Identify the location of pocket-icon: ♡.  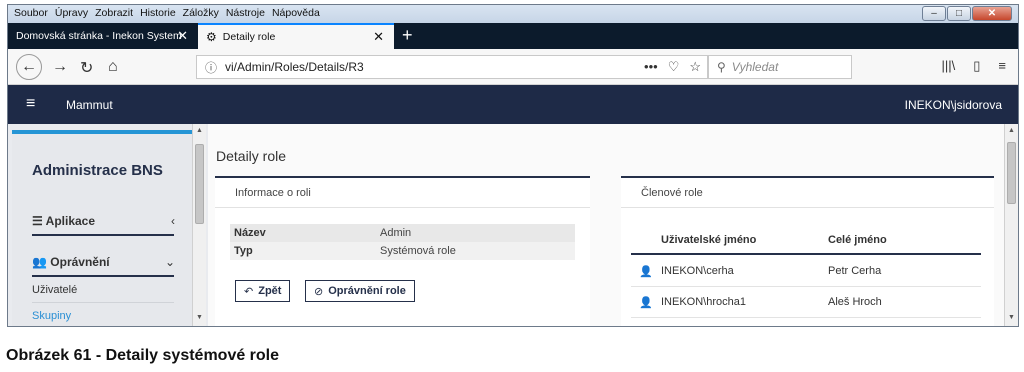
(674, 67).